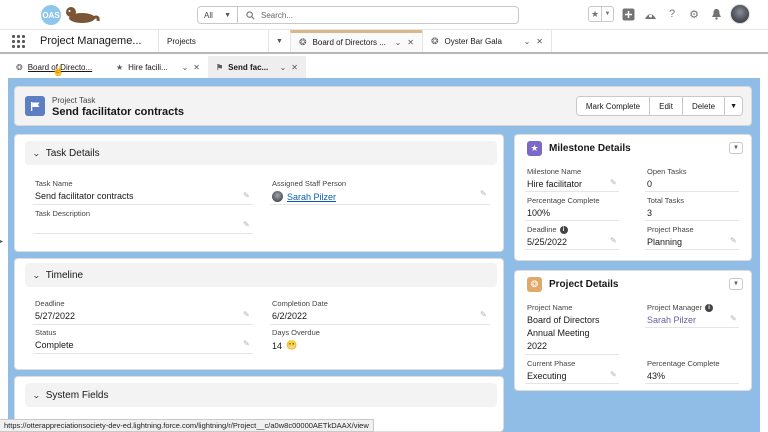 This screenshot has width=768, height=432. Describe the element at coordinates (733, 106) in the screenshot. I see `more-actions-icon: ▼` at that location.